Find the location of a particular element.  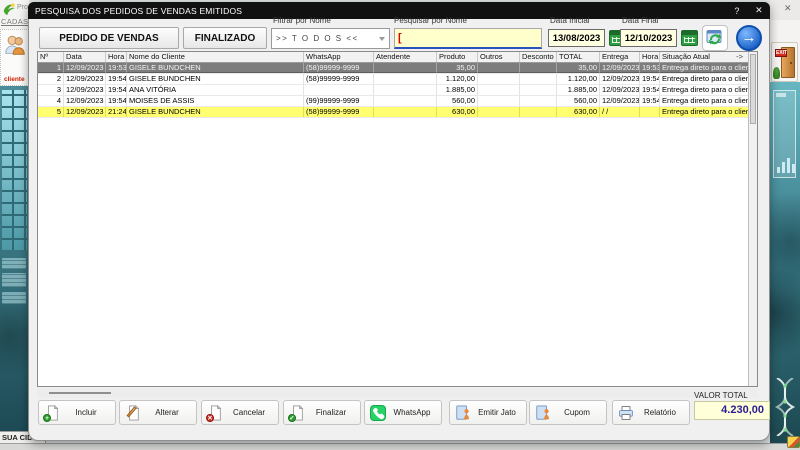

action-label: Emitir Jato is located at coordinates (497, 412).